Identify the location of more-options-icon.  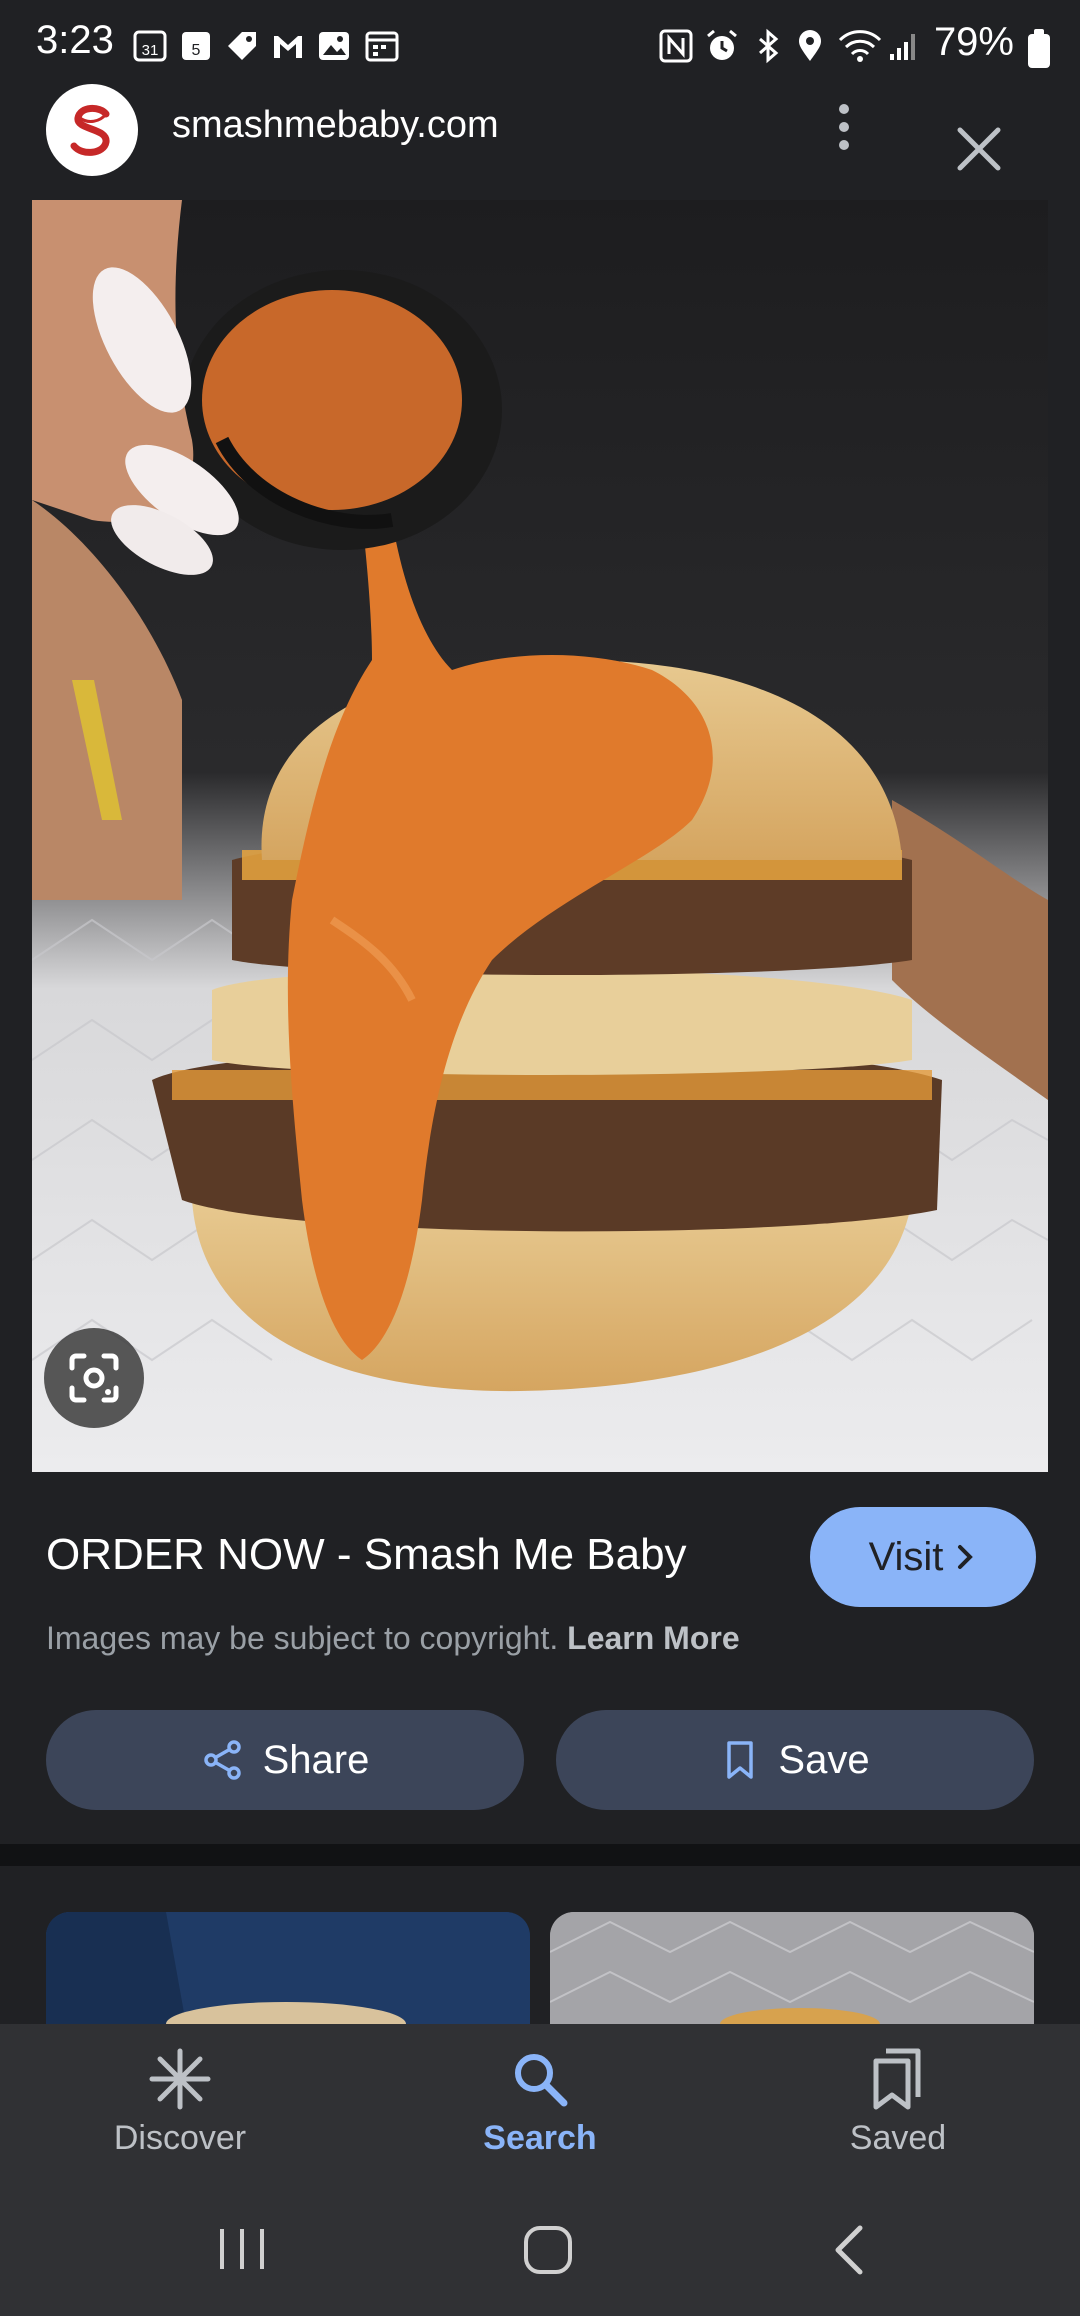
(844, 127).